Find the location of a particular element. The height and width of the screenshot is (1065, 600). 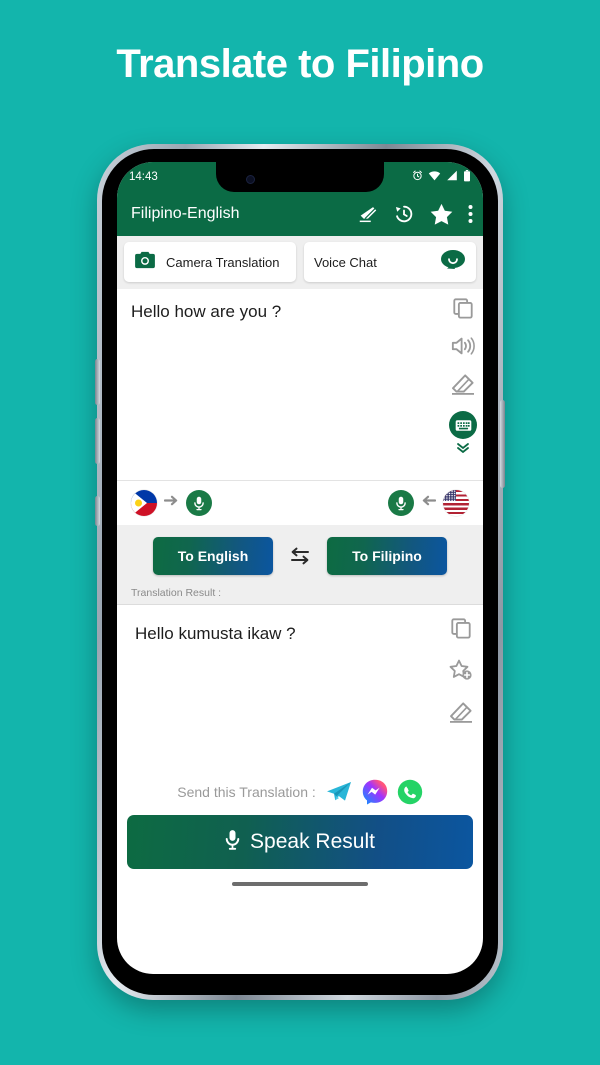

telegram-icon is located at coordinates (339, 792).